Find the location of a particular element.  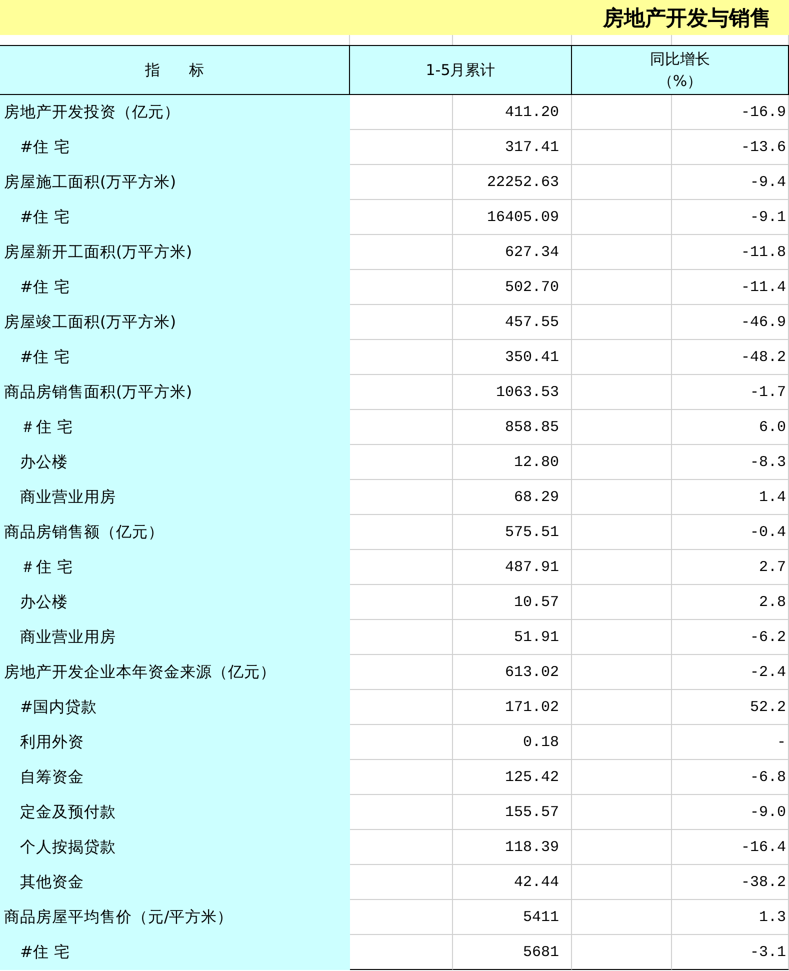

table-cell: 575.51 is located at coordinates (512, 532).